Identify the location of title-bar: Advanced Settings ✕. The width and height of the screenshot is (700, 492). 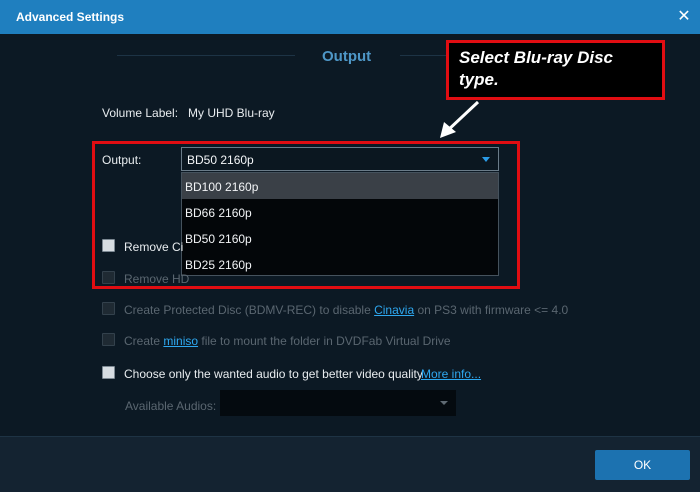
(350, 17).